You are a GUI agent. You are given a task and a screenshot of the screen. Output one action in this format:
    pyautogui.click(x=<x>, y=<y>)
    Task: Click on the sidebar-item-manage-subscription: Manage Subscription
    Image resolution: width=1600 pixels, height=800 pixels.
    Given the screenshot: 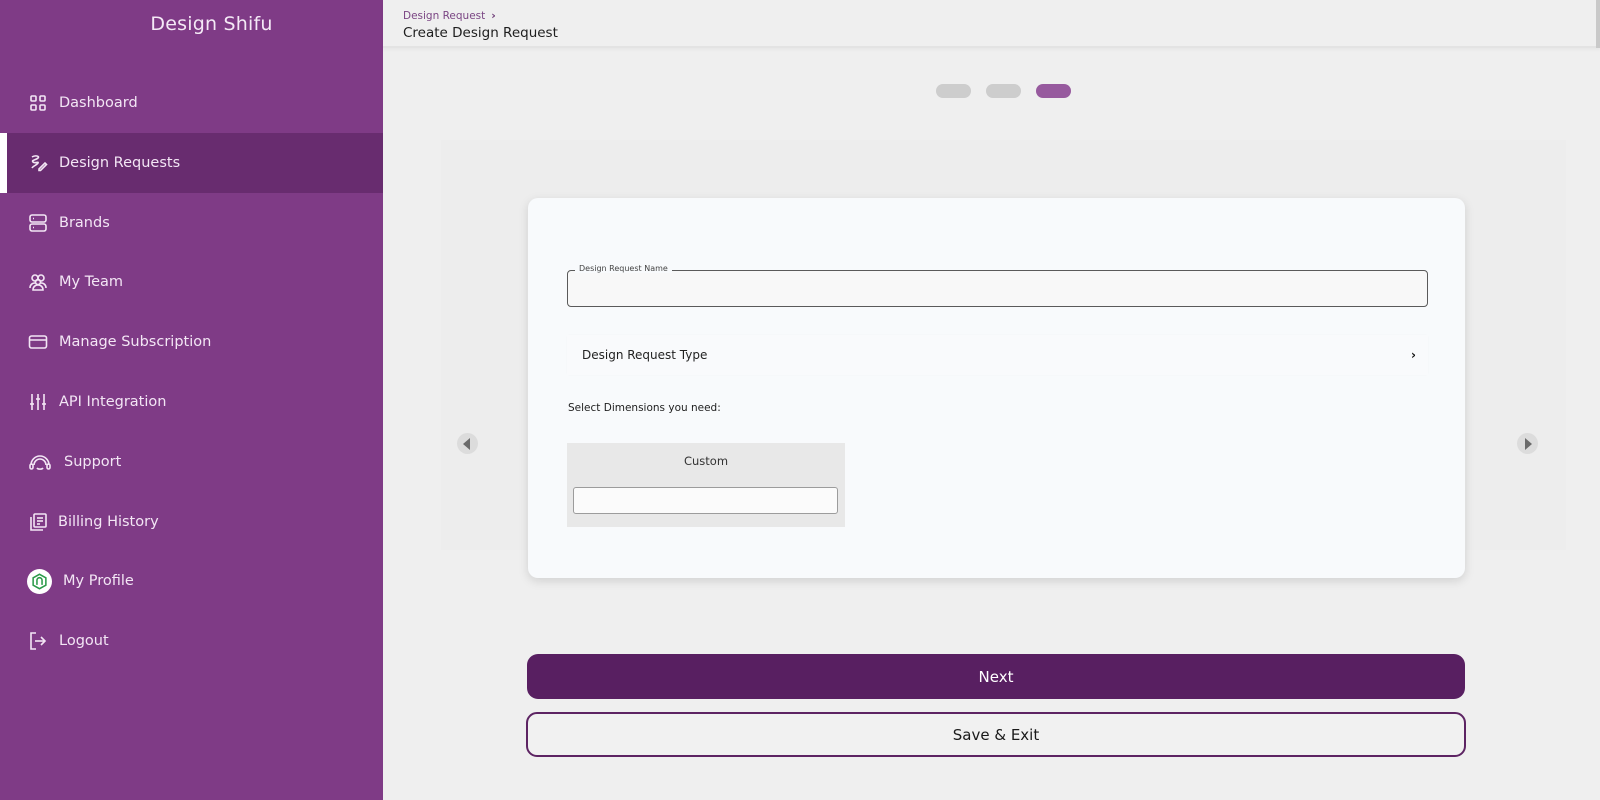 What is the action you would take?
    pyautogui.click(x=191, y=342)
    